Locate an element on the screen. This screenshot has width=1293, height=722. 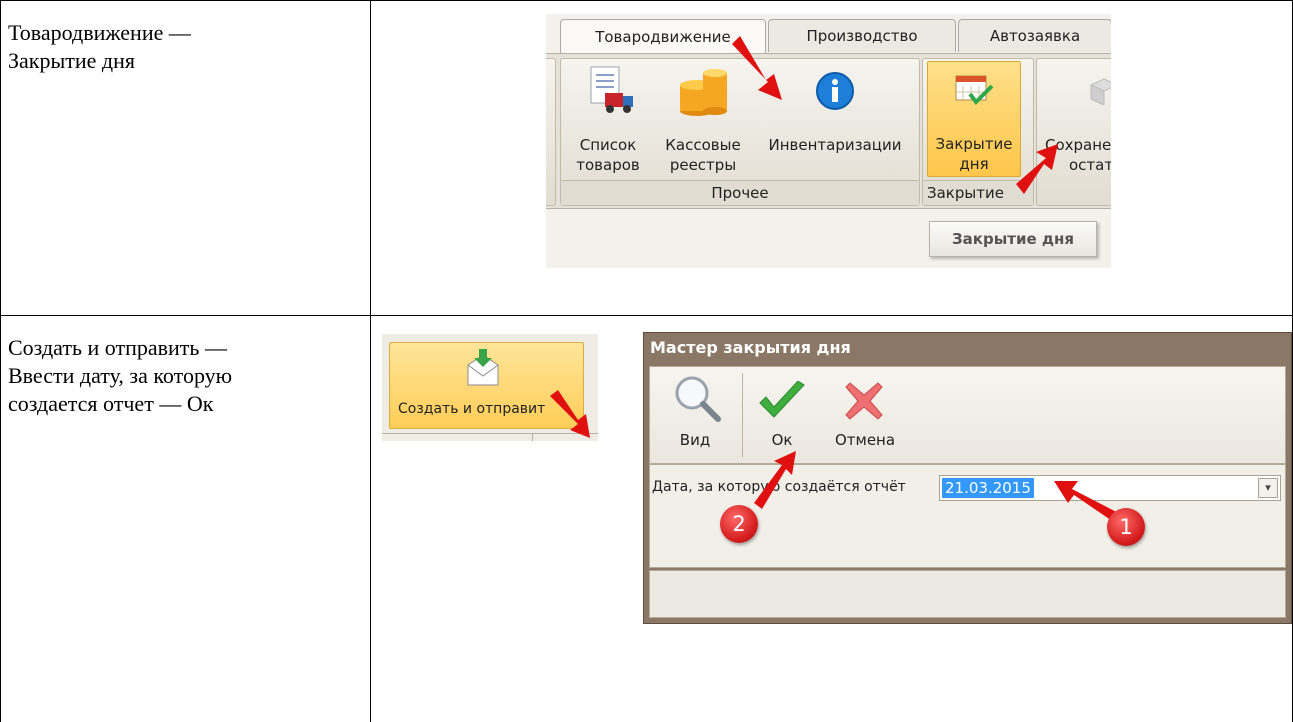
table-row-divider is located at coordinates (646, 315).